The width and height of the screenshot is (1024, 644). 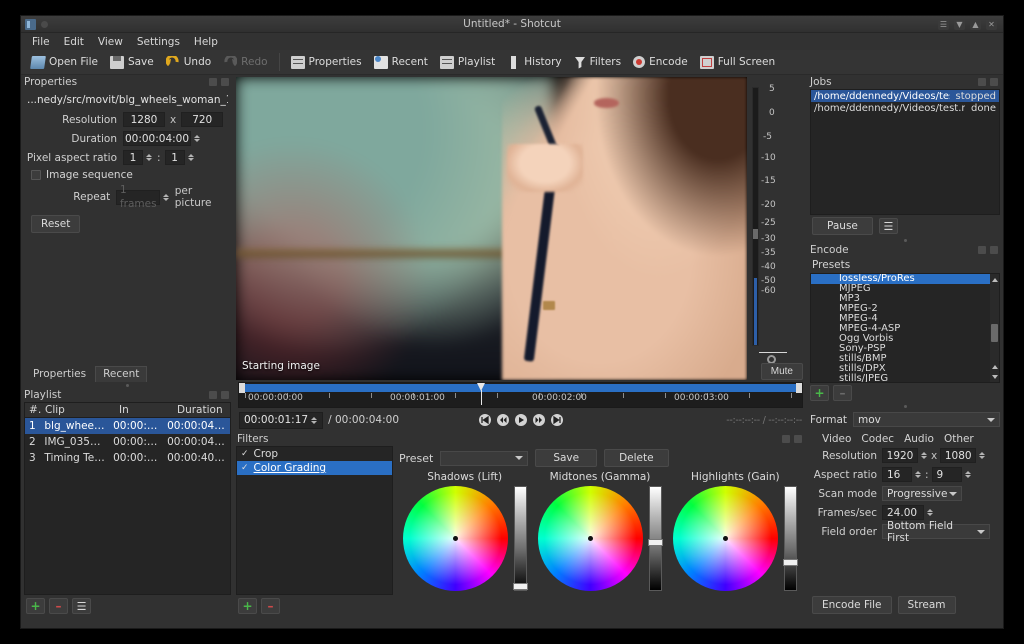 I want to click on reset-button: Reset, so click(x=56, y=224).